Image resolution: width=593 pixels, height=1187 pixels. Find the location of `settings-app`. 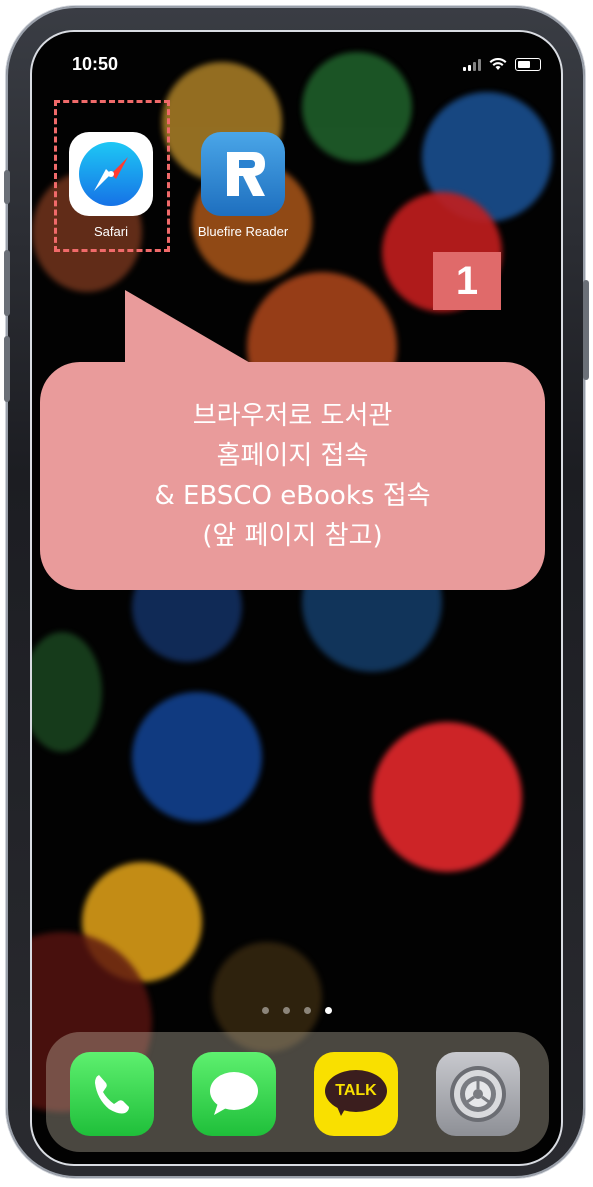

settings-app is located at coordinates (478, 1094).